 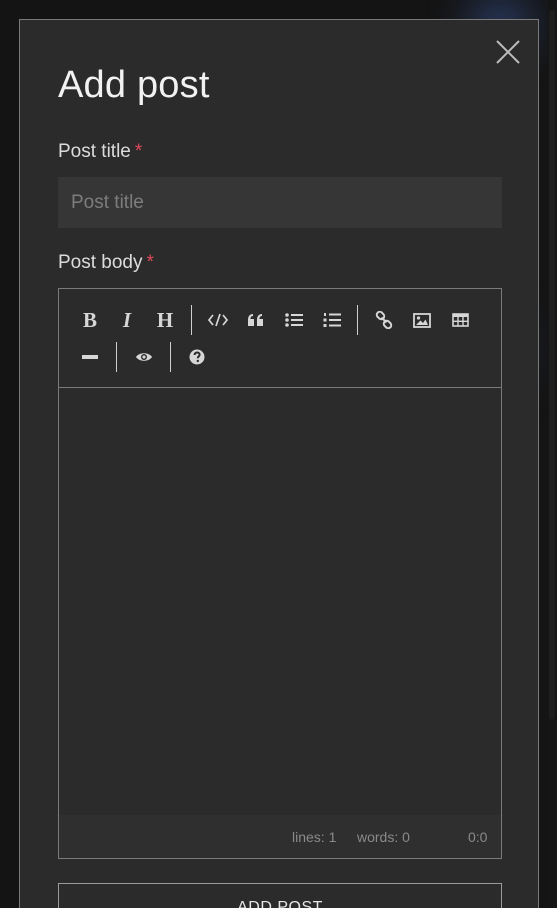 What do you see at coordinates (280, 903) in the screenshot?
I see `add-post-button-label: ADD POST` at bounding box center [280, 903].